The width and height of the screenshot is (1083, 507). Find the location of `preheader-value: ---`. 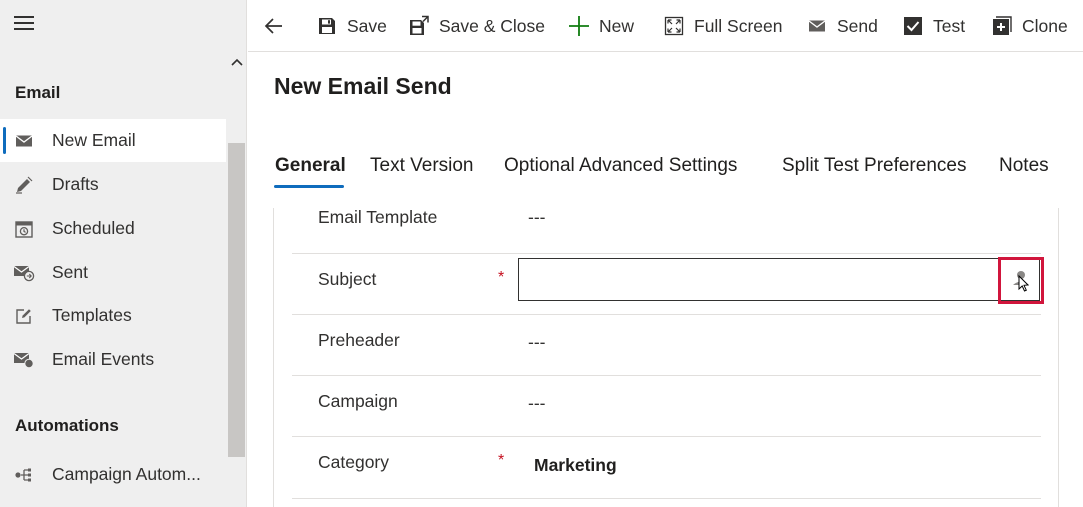

preheader-value: --- is located at coordinates (536, 342).